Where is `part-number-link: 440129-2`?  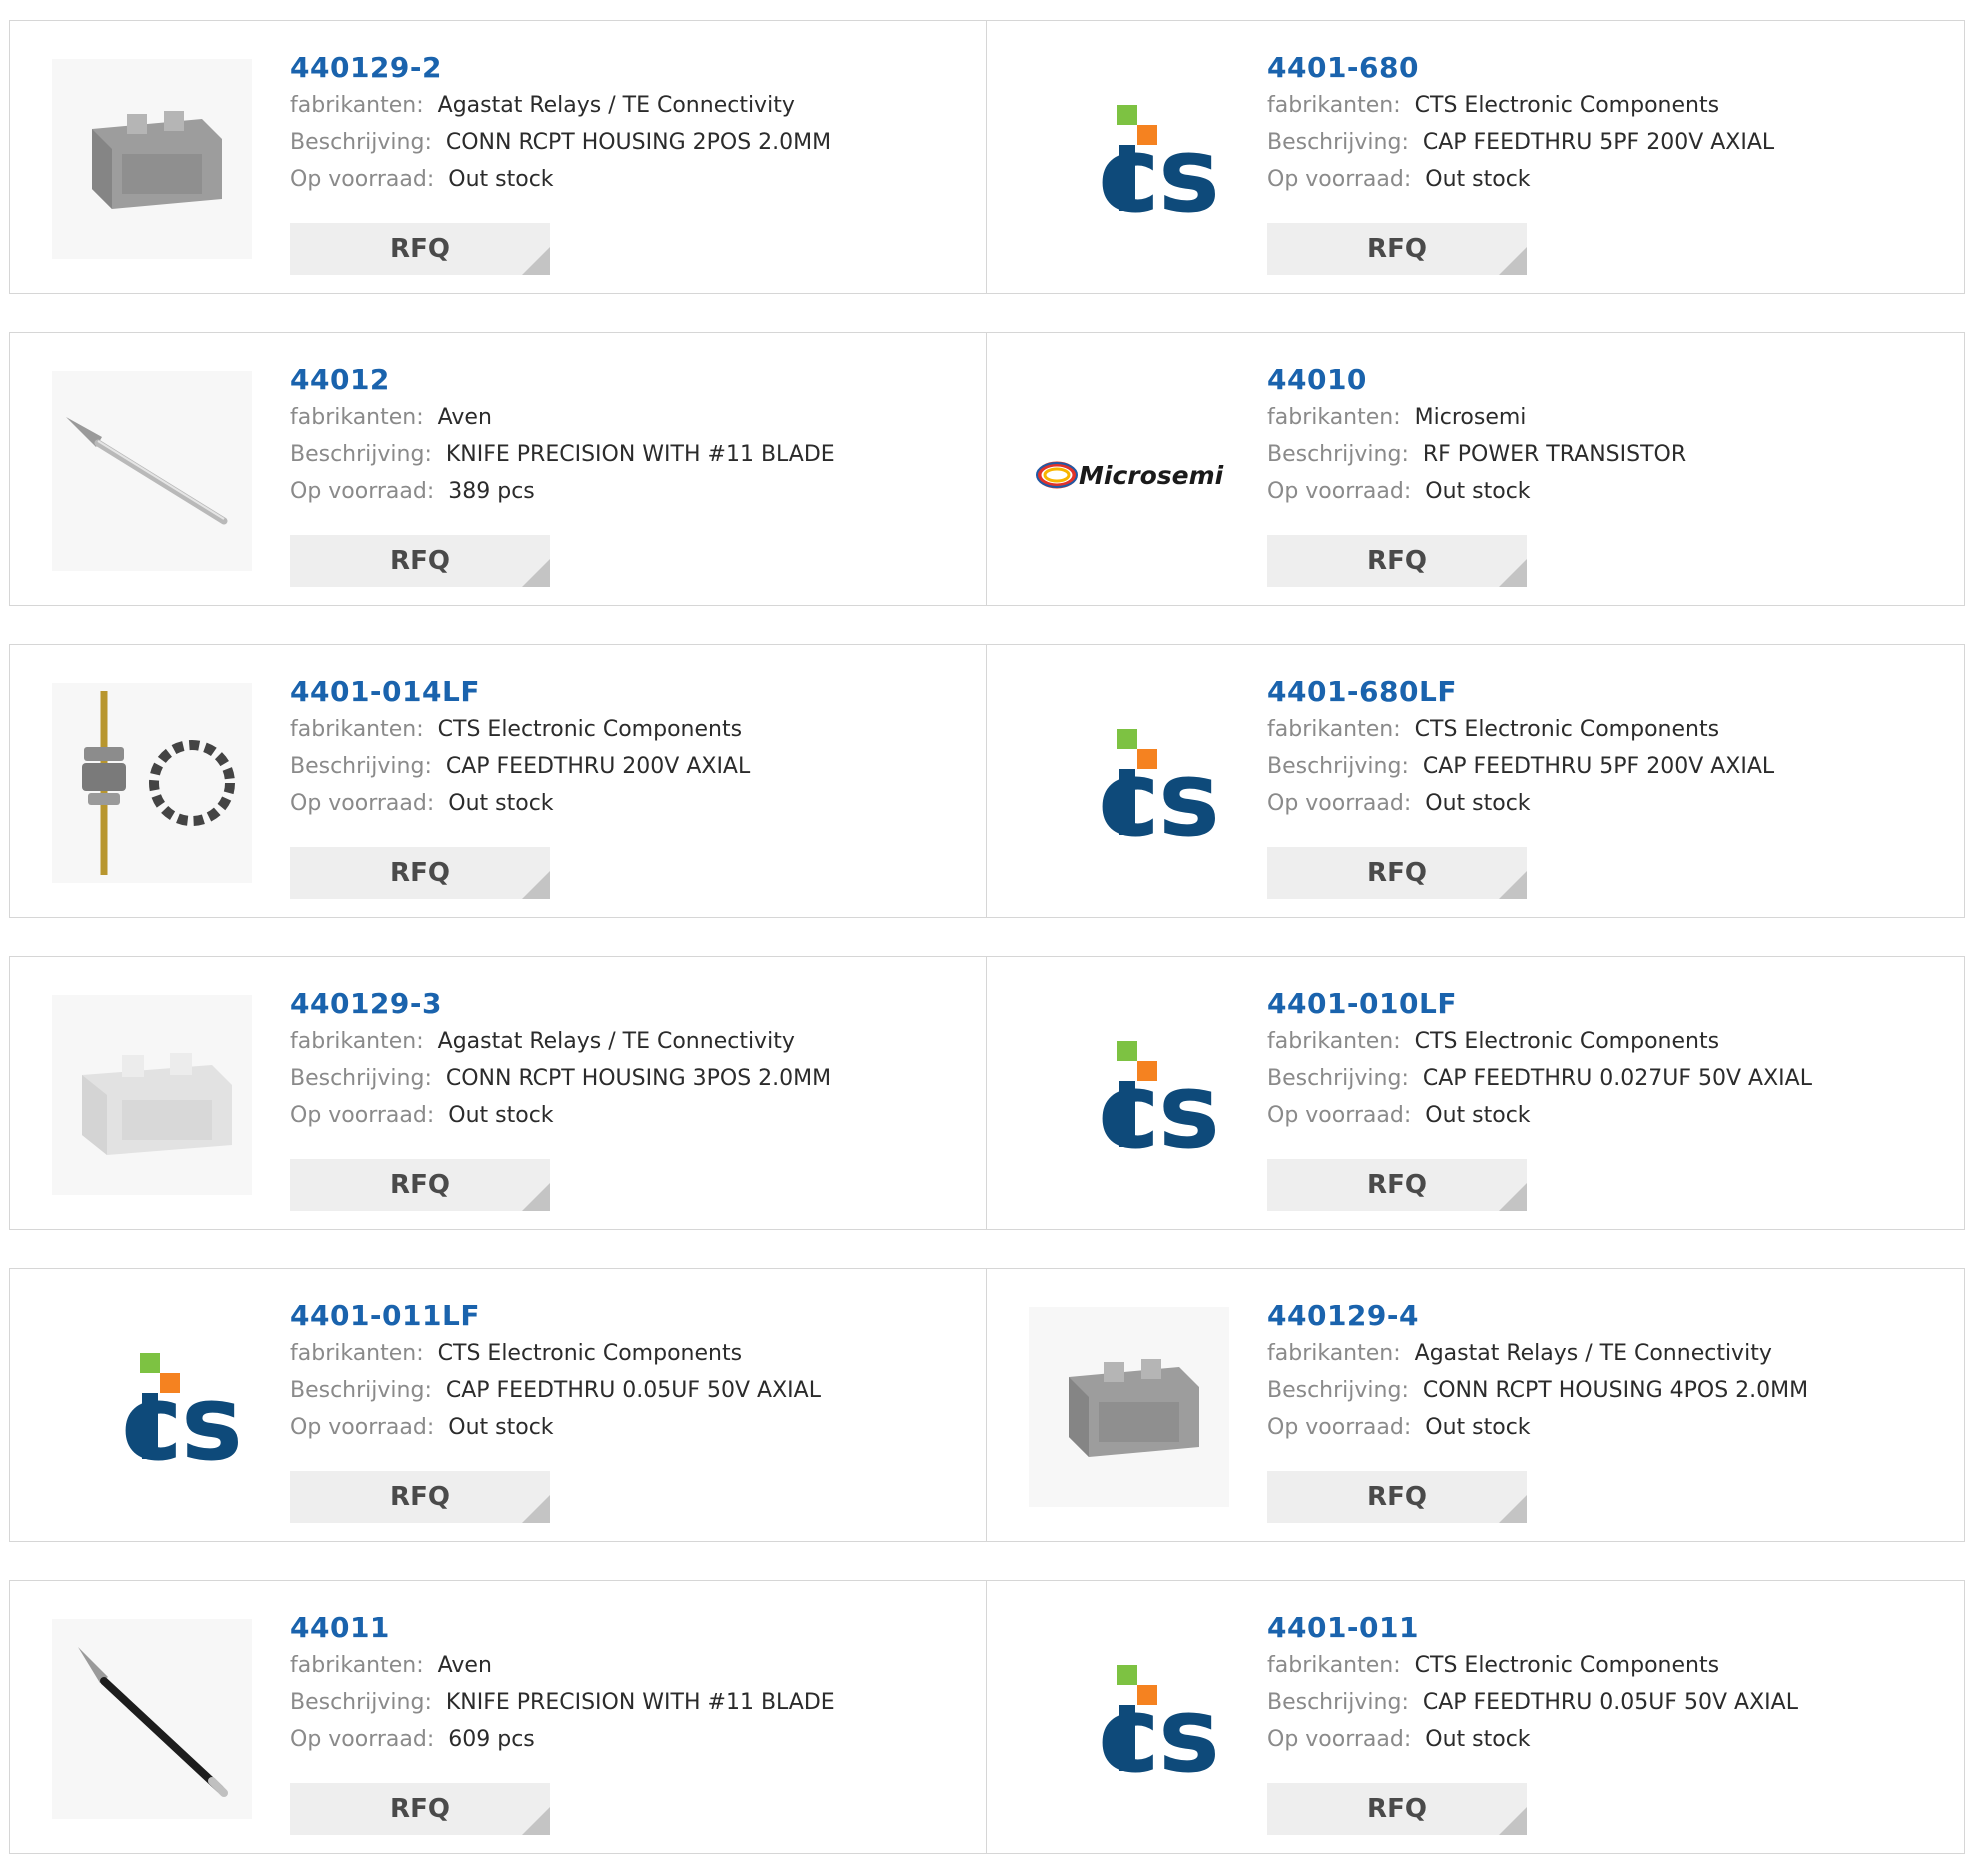
part-number-link: 440129-2 is located at coordinates (366, 68).